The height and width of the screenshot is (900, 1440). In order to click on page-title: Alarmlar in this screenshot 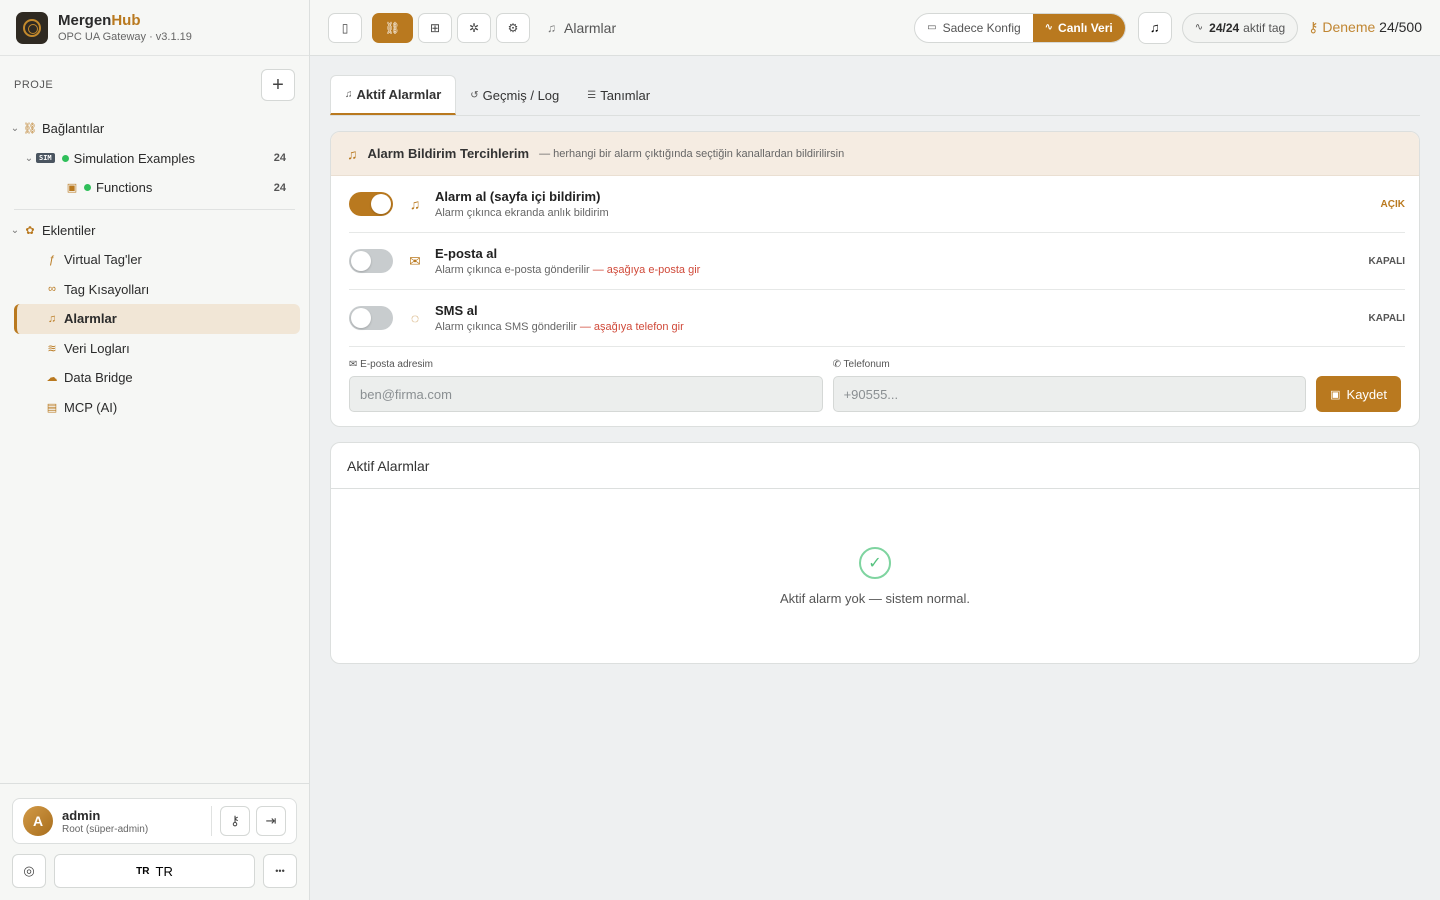, I will do `click(590, 27)`.